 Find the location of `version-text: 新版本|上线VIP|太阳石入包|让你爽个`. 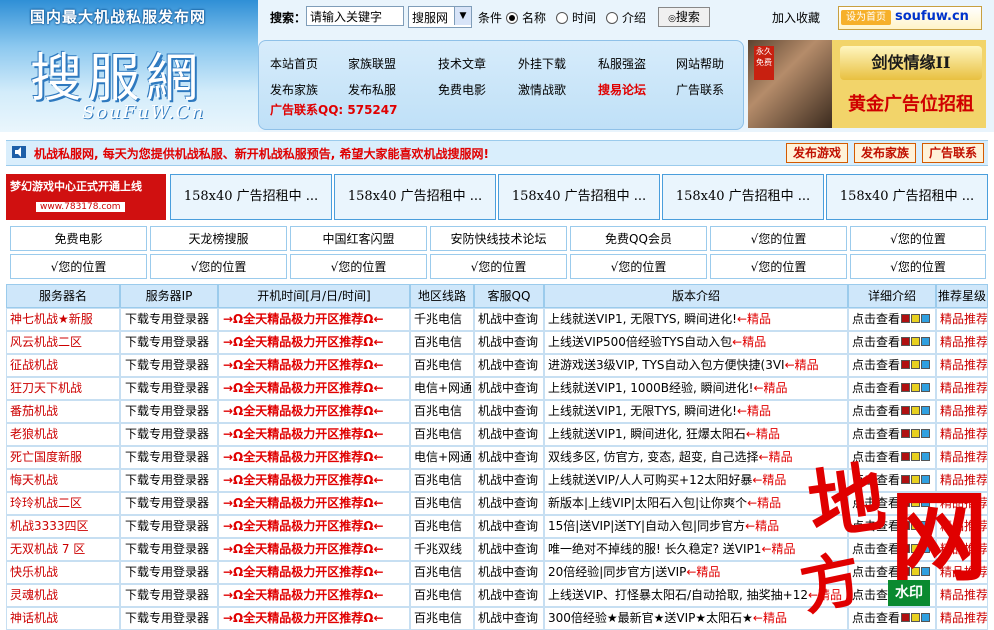

version-text: 新版本|上线VIP|太阳石入包|让你爽个 is located at coordinates (648, 503).